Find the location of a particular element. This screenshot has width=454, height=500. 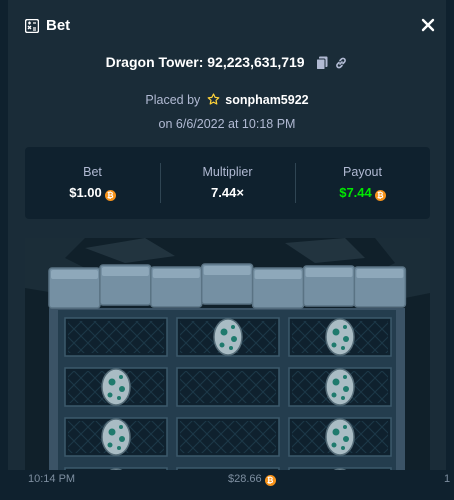

placed-by: Placed by sonpham5922 is located at coordinates (227, 100).